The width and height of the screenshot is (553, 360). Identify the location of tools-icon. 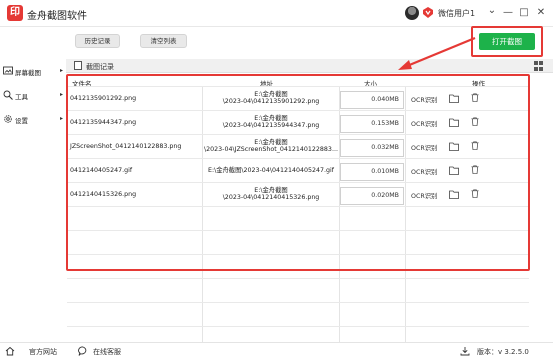
(8, 95).